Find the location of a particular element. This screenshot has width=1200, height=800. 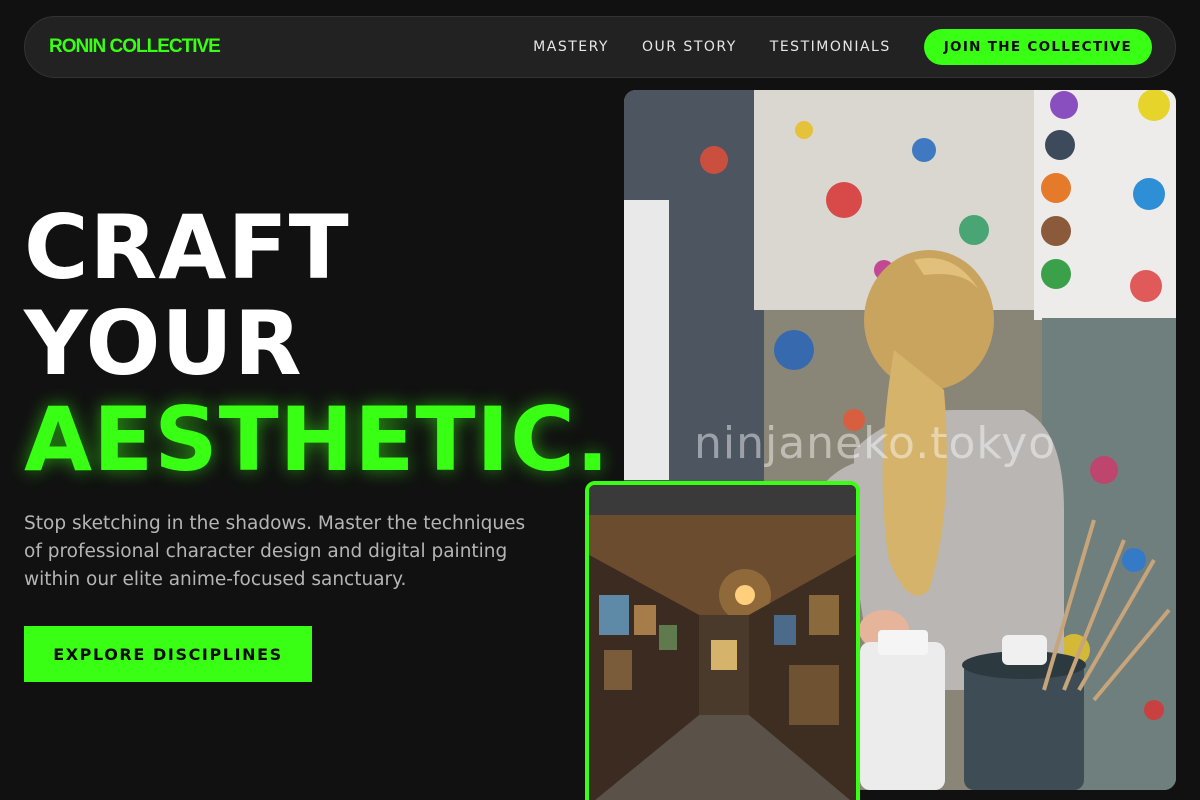

headline-line-1: CRAFT is located at coordinates (187, 247).